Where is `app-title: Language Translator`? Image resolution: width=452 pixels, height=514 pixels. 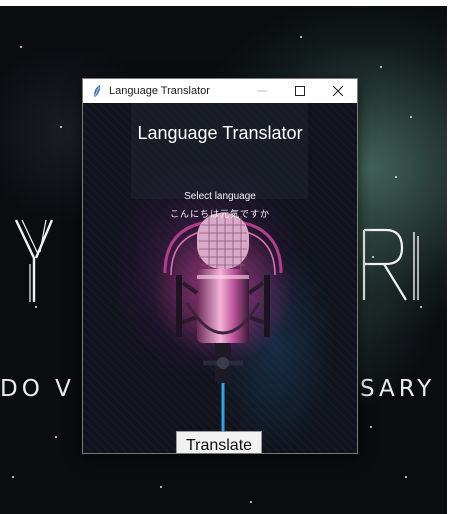 app-title: Language Translator is located at coordinates (220, 133).